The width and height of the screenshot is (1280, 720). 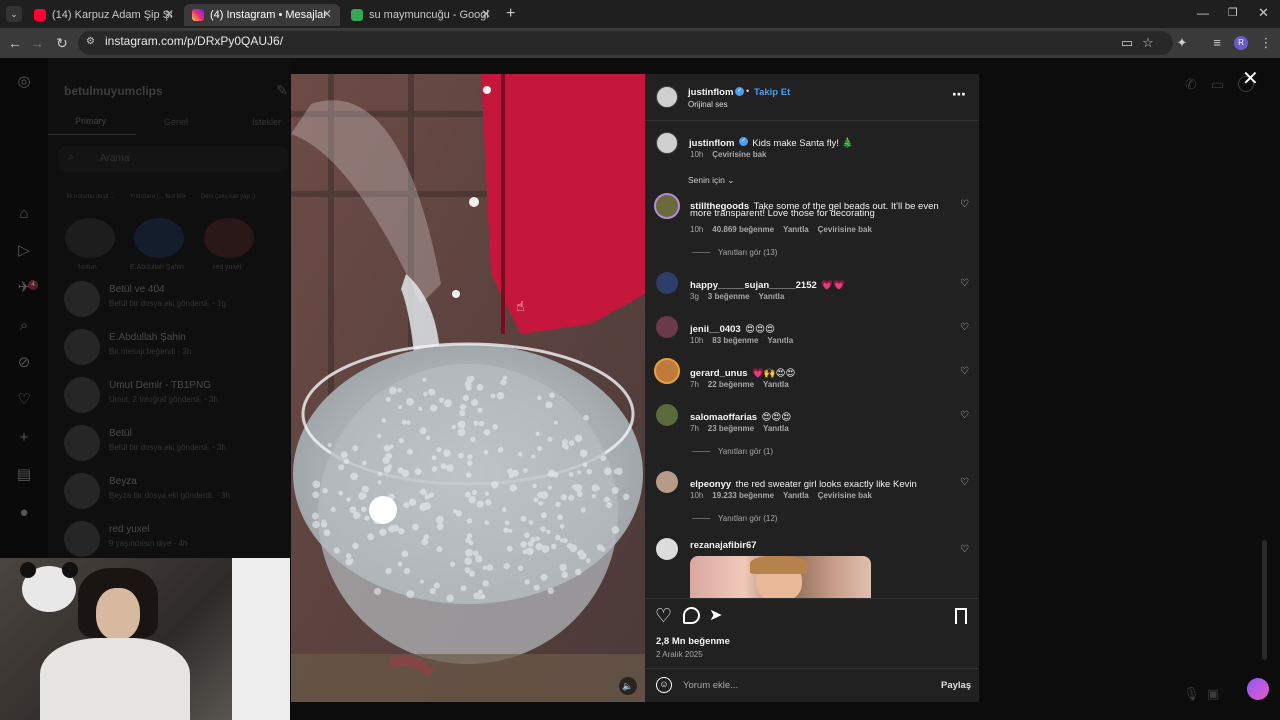 What do you see at coordinates (174, 445) in the screenshot?
I see `conversation-row: Betül Betül bir dosya eki gönderdi. · 3h` at bounding box center [174, 445].